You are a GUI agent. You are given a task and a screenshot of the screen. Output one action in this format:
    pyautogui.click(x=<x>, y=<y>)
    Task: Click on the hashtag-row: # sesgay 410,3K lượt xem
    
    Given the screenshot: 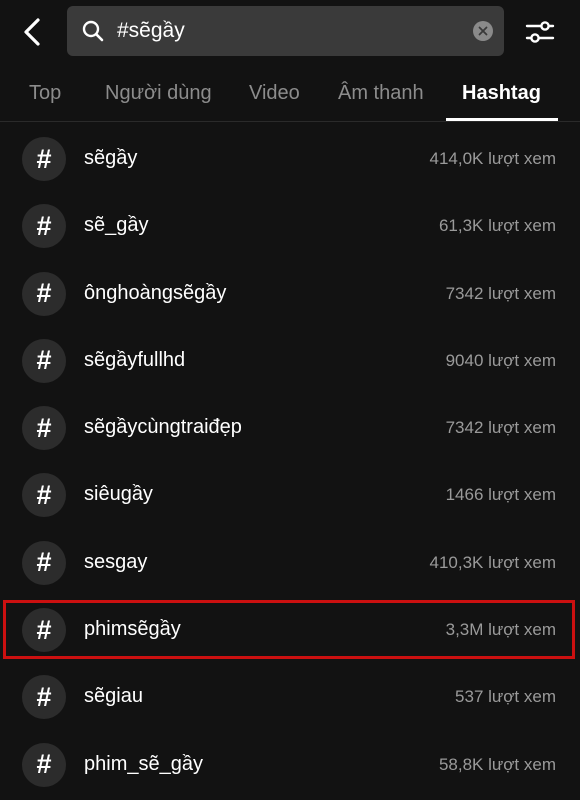 What is the action you would take?
    pyautogui.click(x=290, y=562)
    